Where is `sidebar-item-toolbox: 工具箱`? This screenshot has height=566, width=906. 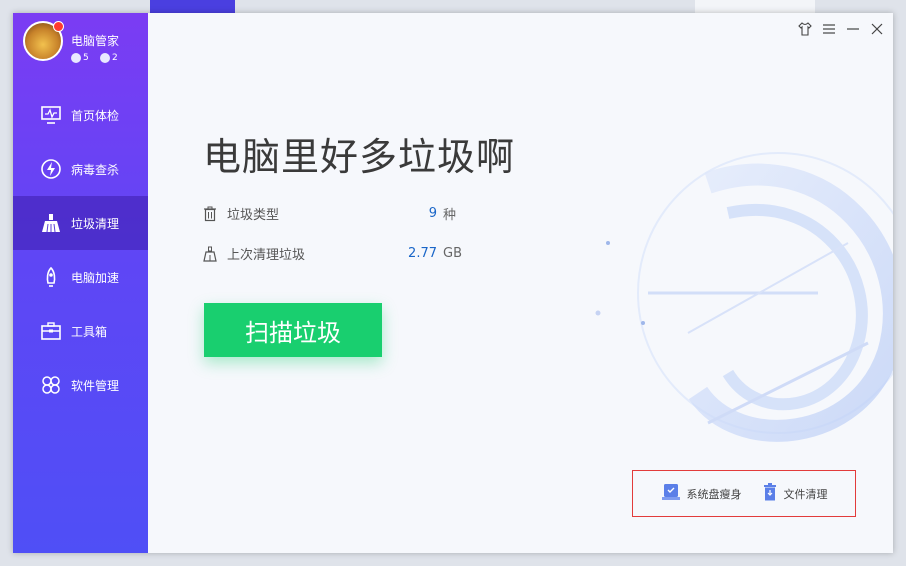 sidebar-item-toolbox: 工具箱 is located at coordinates (80, 331).